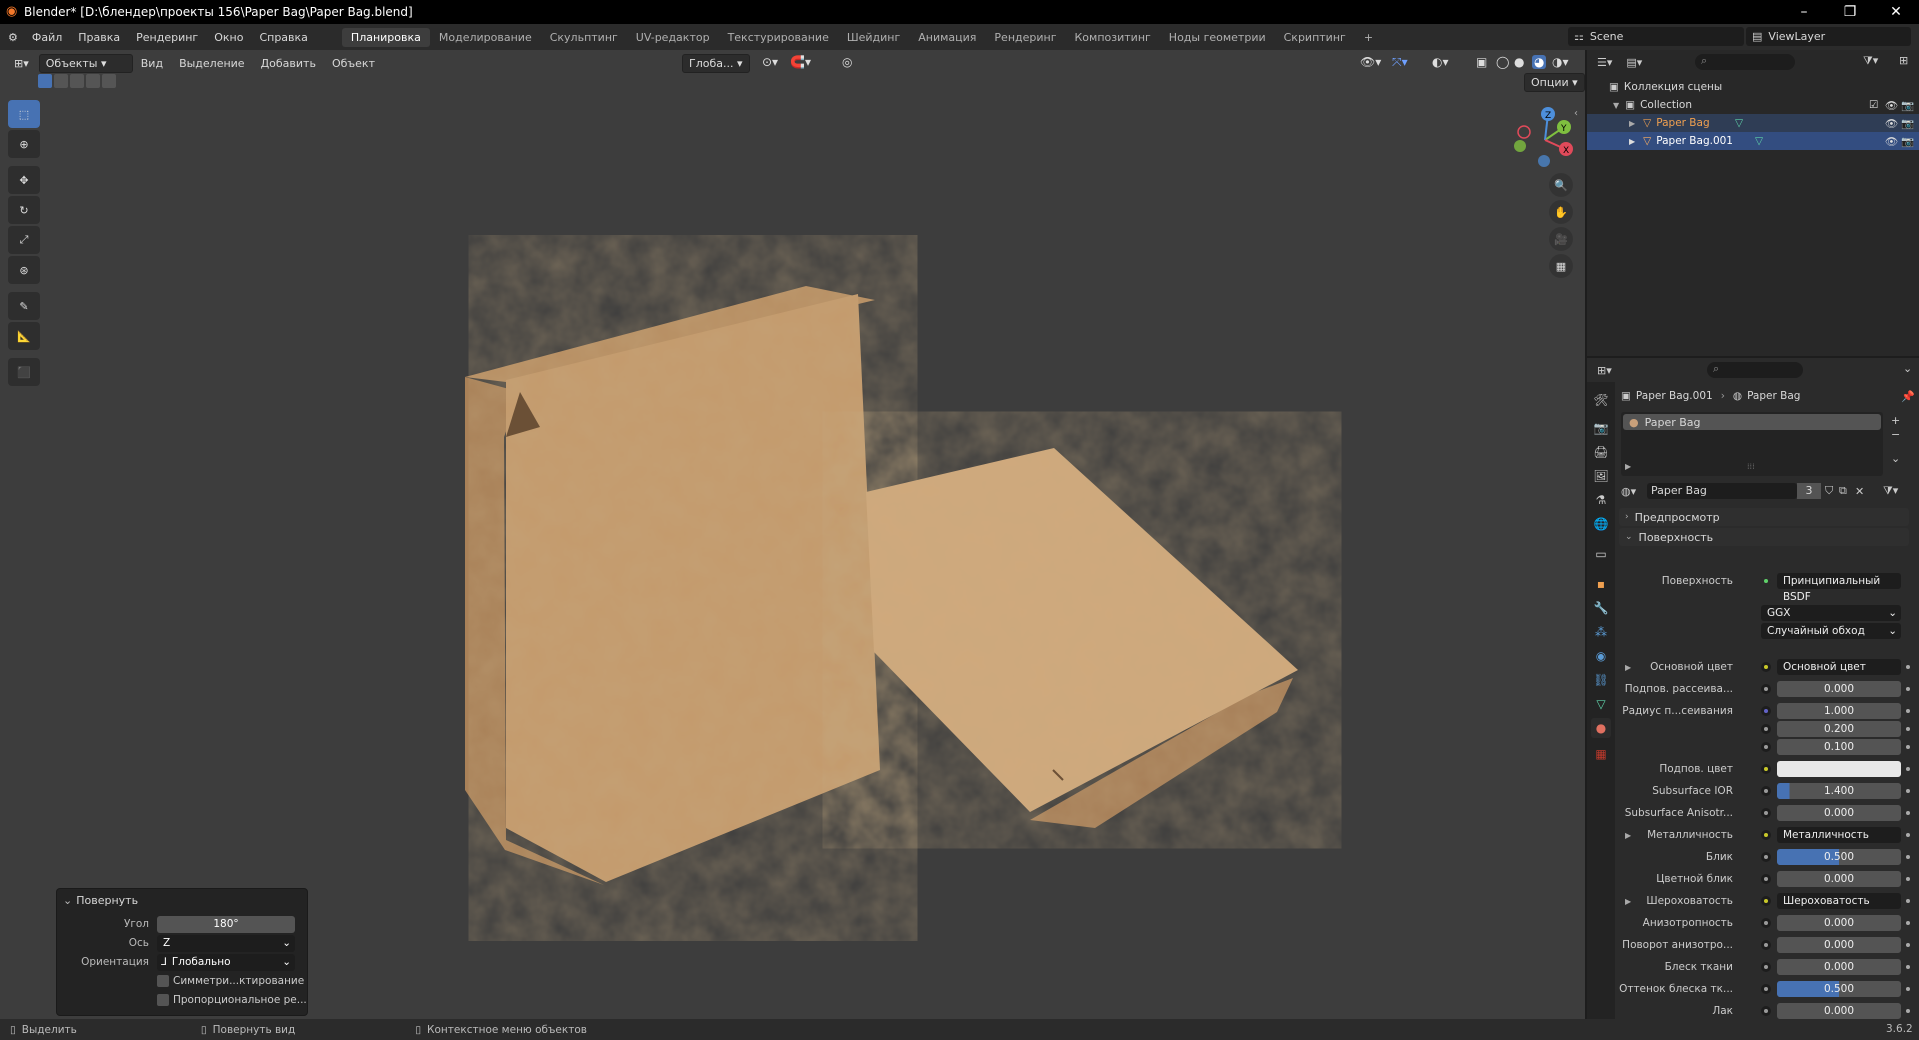 Image resolution: width=1919 pixels, height=1040 pixels. I want to click on world-tab-icon: 🌐, so click(1601, 524).